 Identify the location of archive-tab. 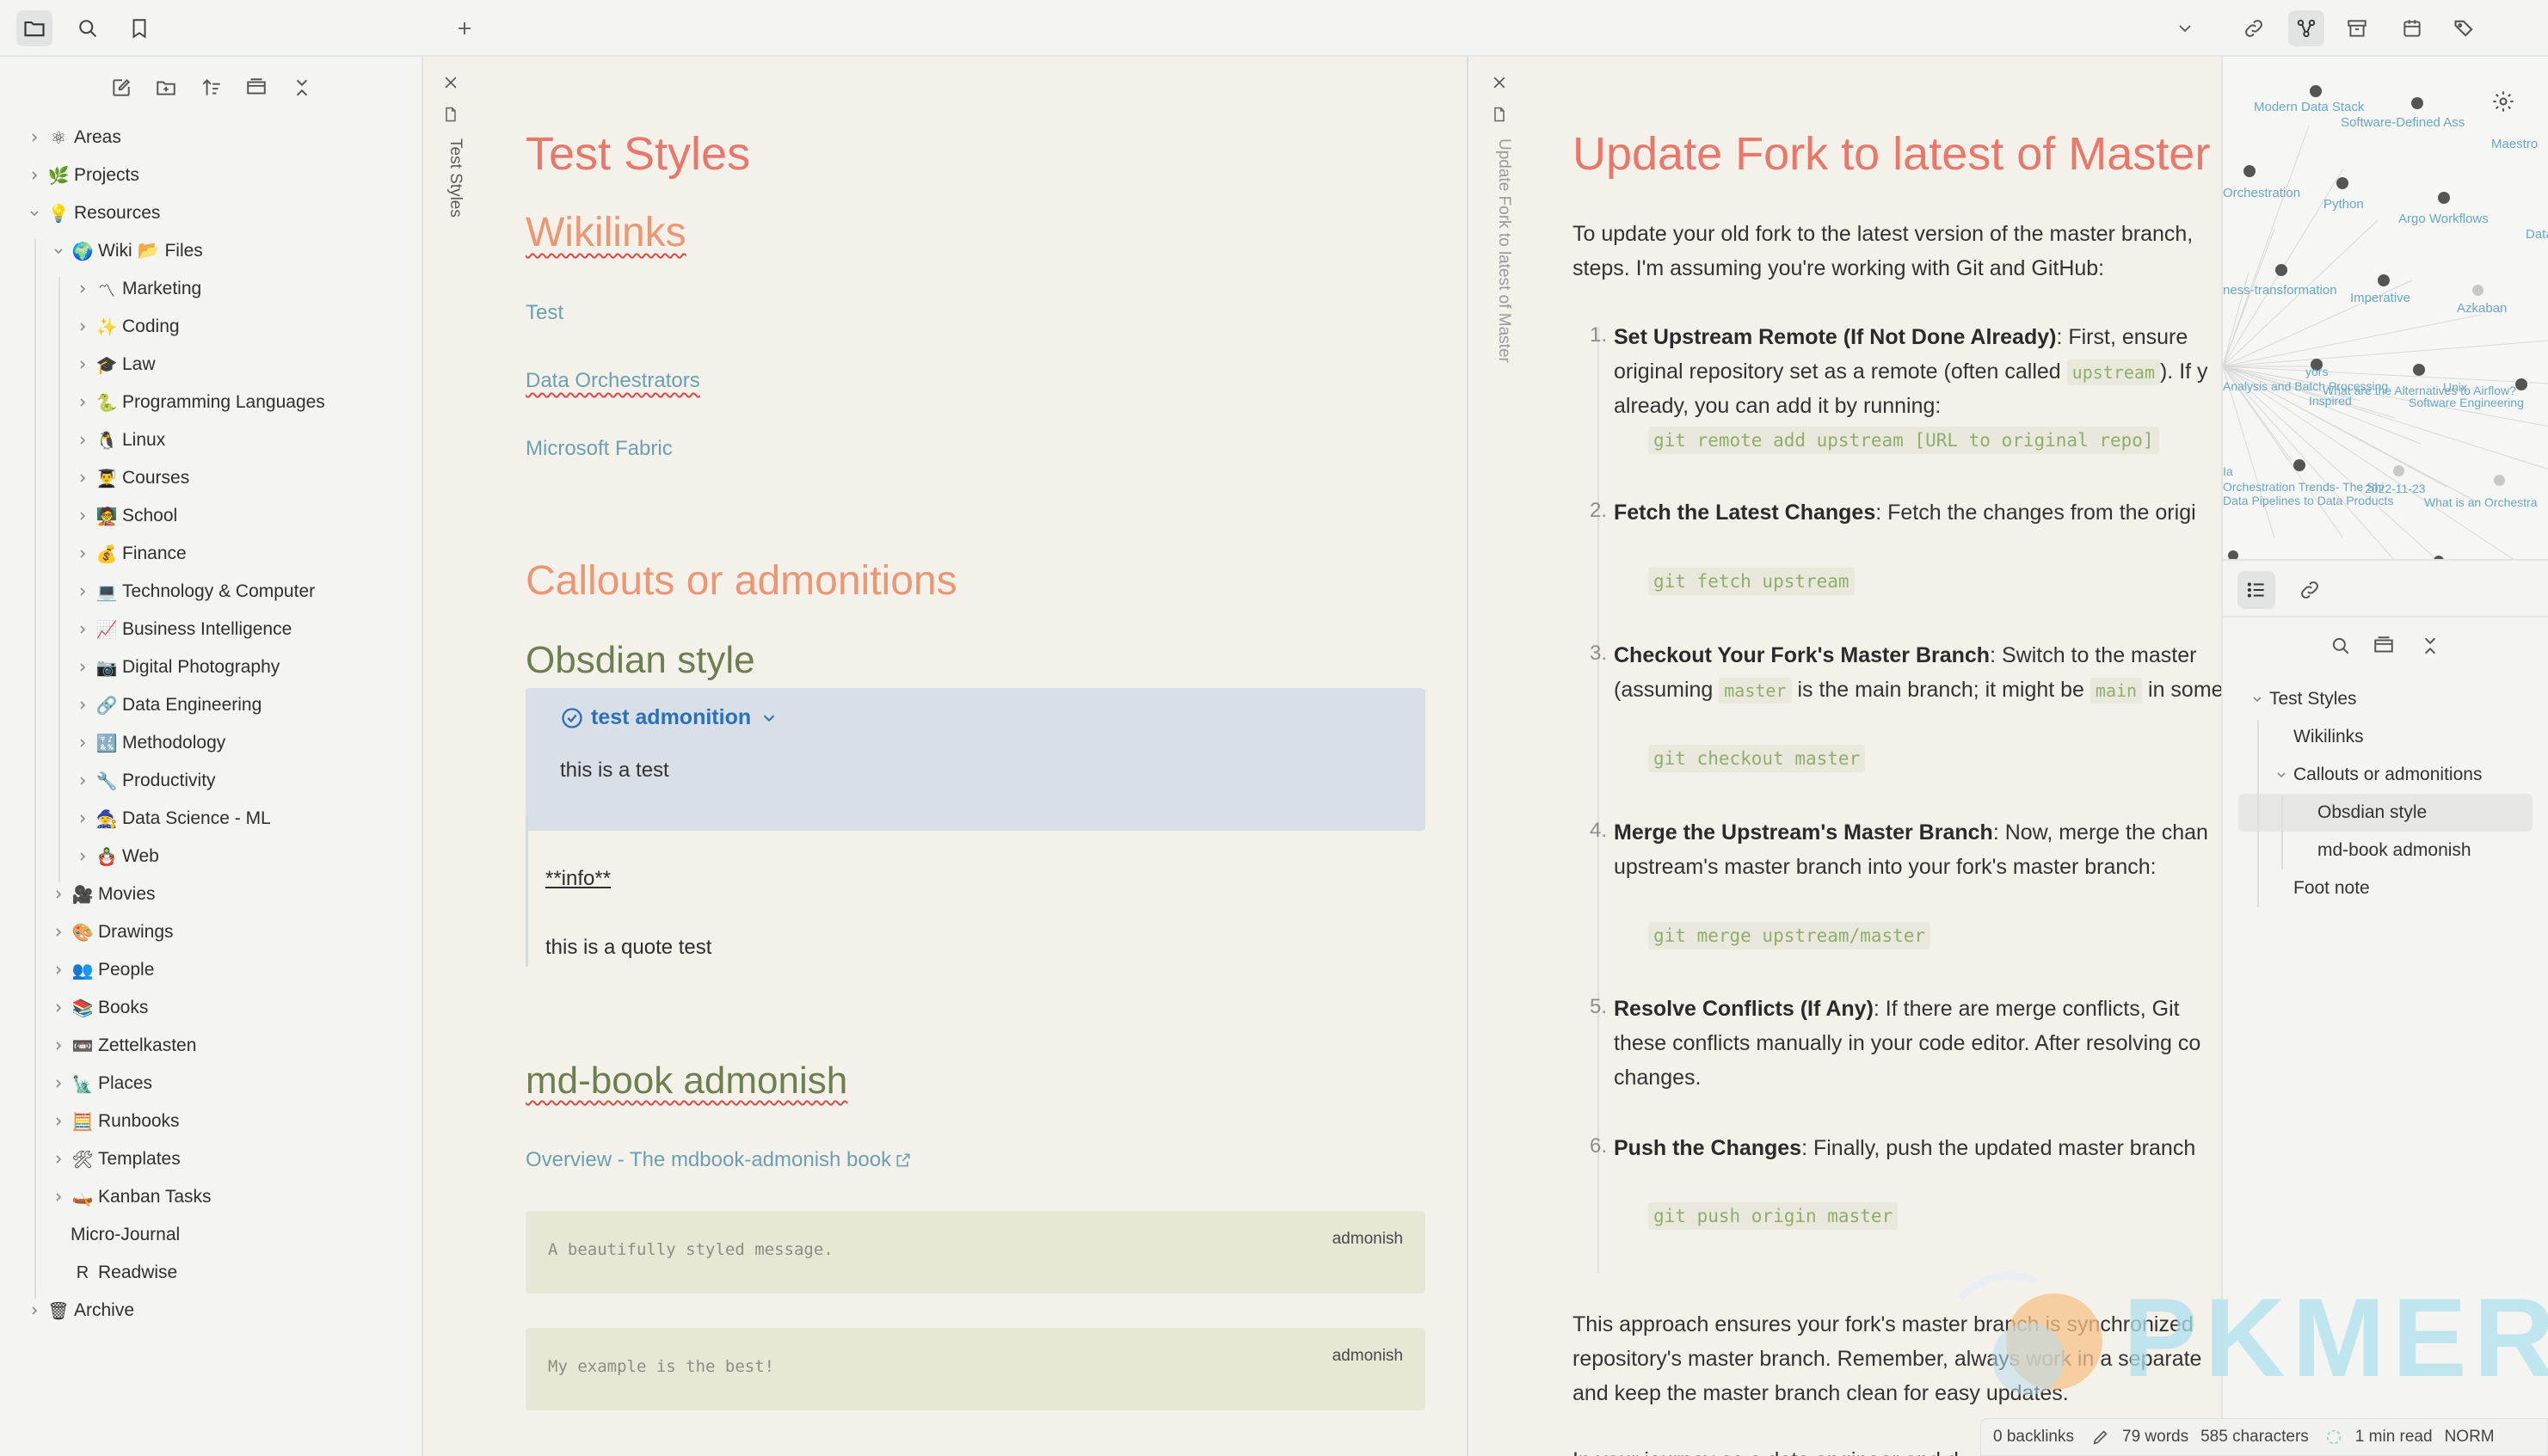
(2357, 28).